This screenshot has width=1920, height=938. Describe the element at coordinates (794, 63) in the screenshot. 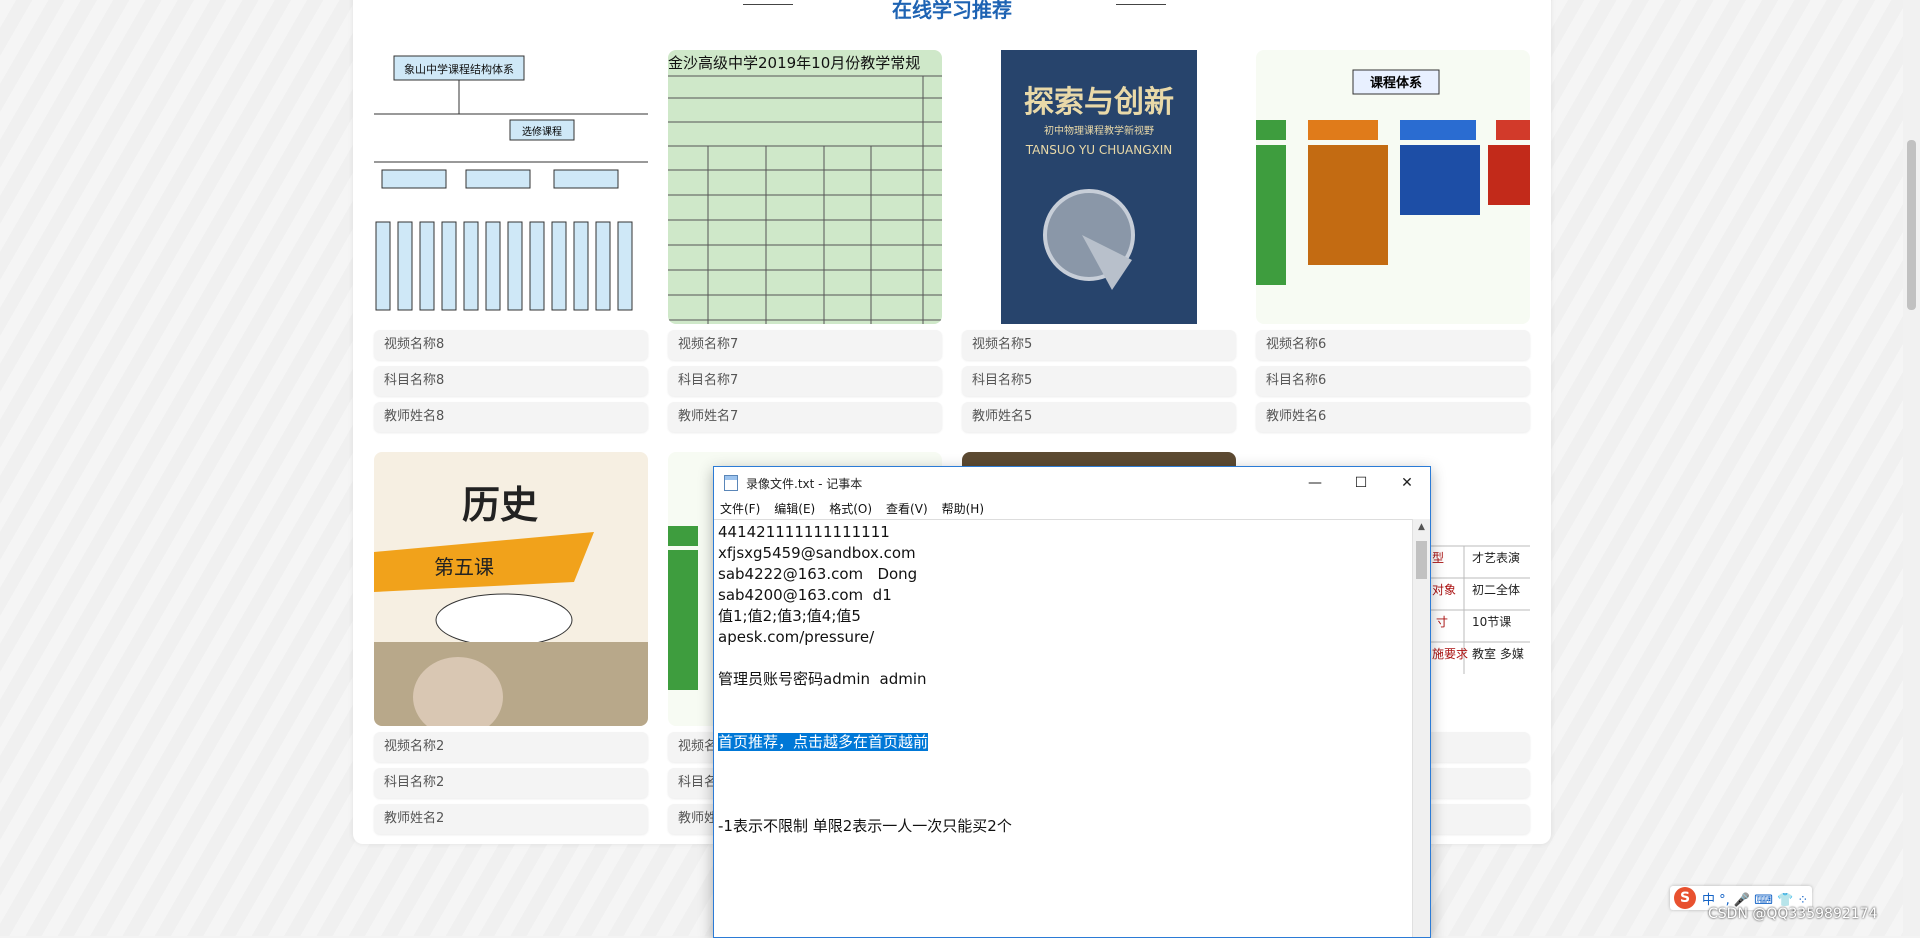

I see `svg-text: 金沙高级中学2019年10月份教学常规` at that location.